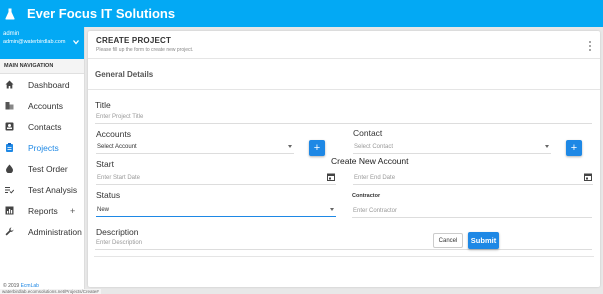 The height and width of the screenshot is (294, 603). What do you see at coordinates (113, 134) in the screenshot?
I see `accounts-label: Accounts` at bounding box center [113, 134].